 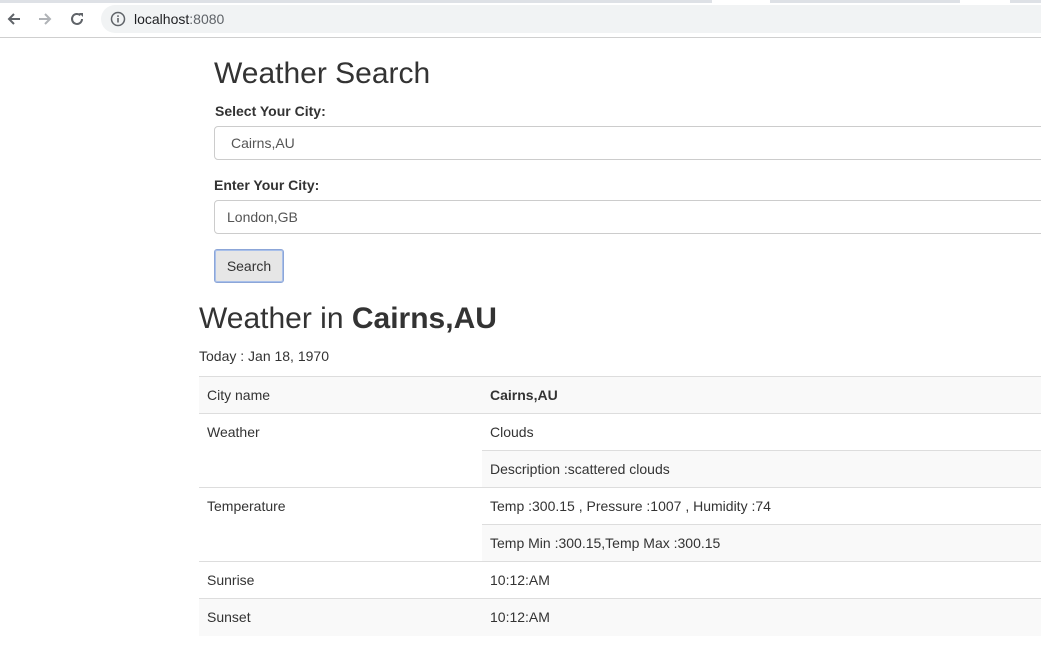 I want to click on table-row: Sunrise 10:12:AM, so click(x=620, y=580).